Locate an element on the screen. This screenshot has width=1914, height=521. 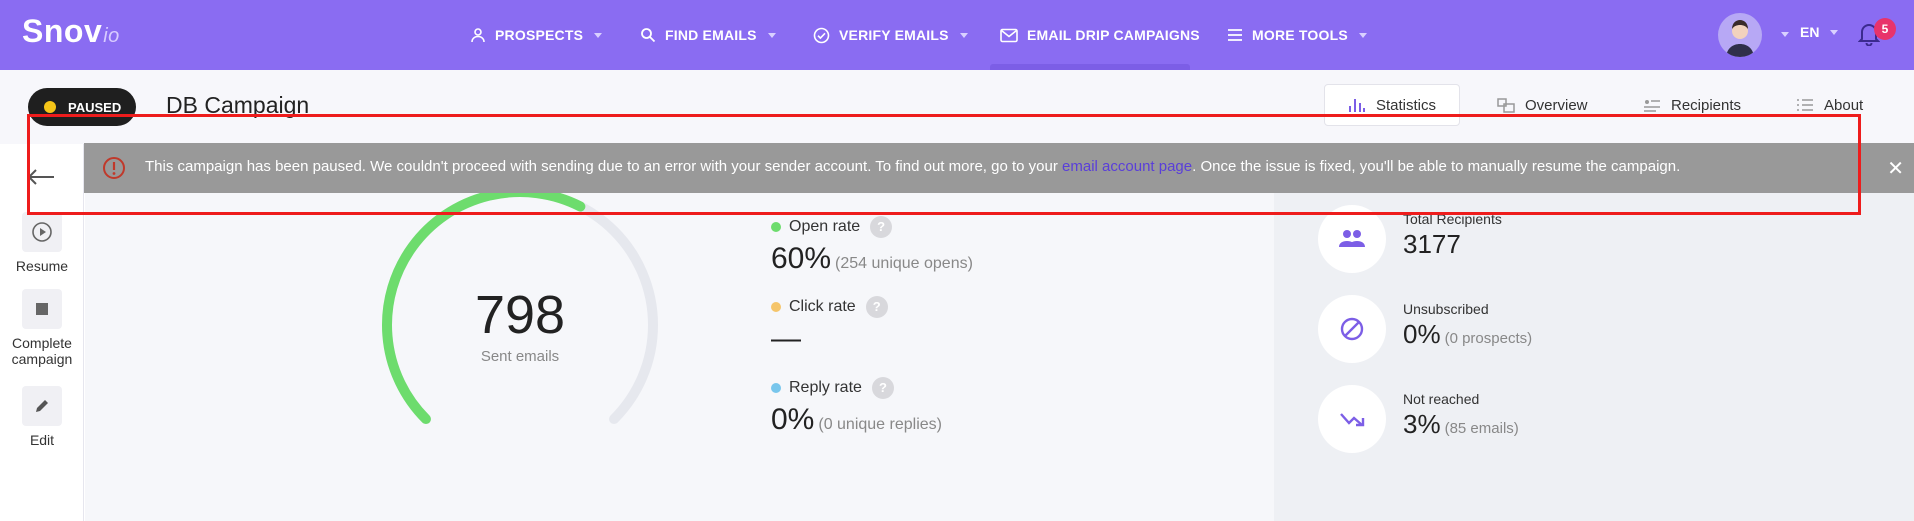
open-rate-sub: (254 unique opens) is located at coordinates (904, 263).